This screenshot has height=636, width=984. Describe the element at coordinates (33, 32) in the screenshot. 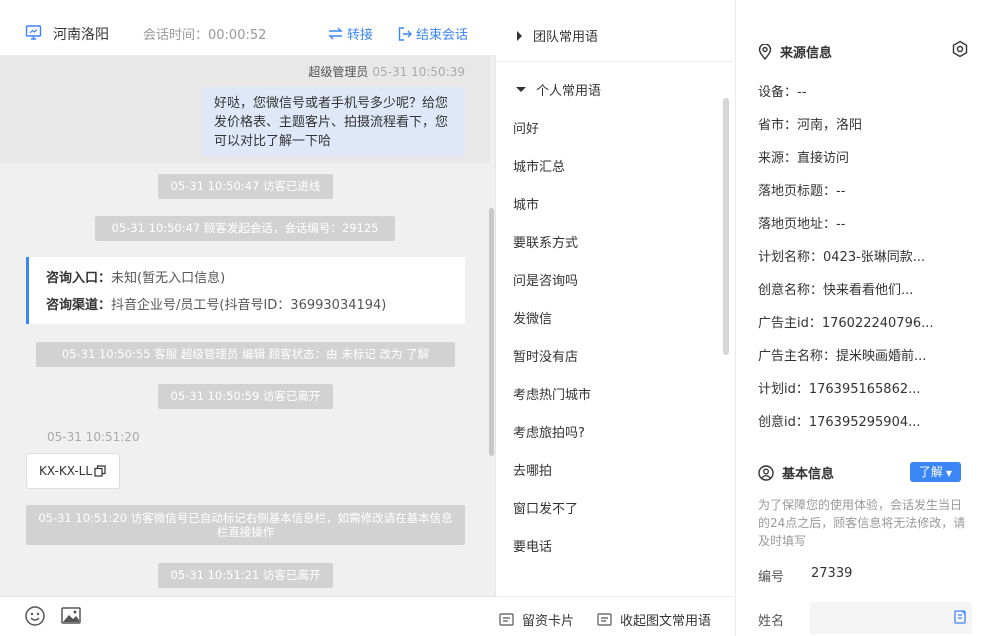

I see `monitor-icon` at that location.